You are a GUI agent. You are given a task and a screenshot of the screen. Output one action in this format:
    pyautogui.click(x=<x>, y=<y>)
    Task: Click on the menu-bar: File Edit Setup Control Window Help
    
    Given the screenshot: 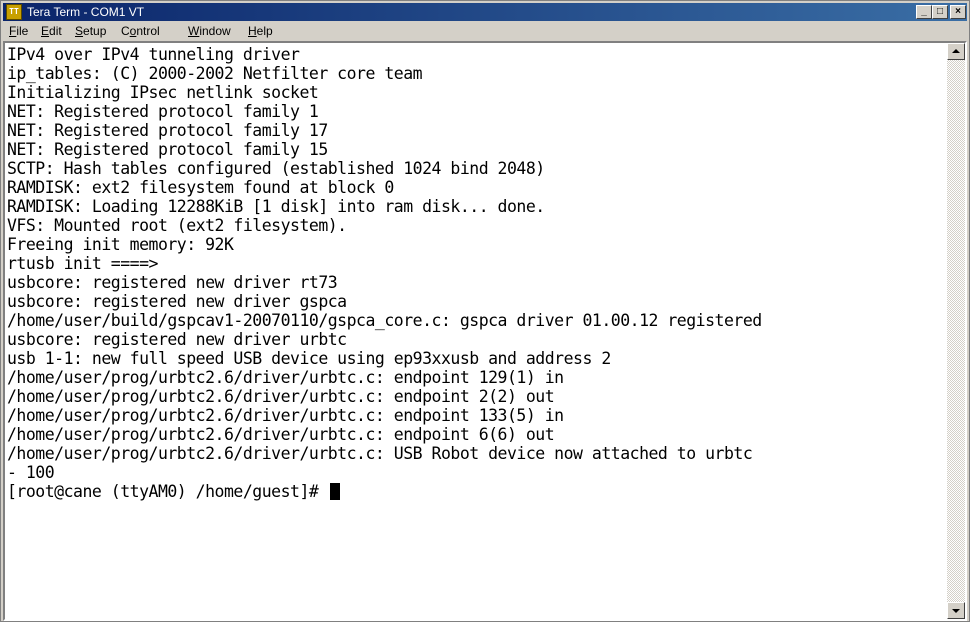 What is the action you would take?
    pyautogui.click(x=485, y=31)
    